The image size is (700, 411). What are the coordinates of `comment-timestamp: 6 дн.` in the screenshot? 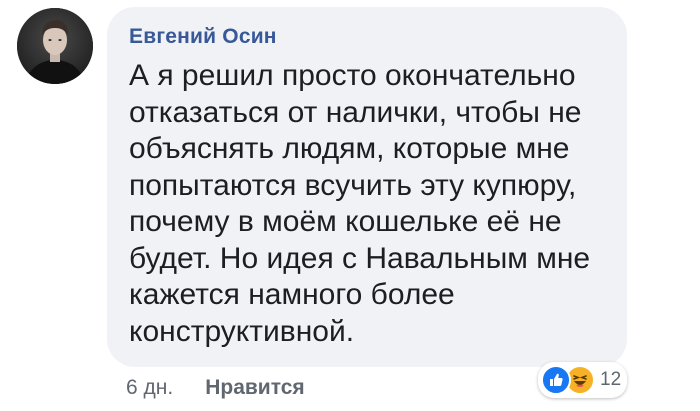 It's located at (149, 388).